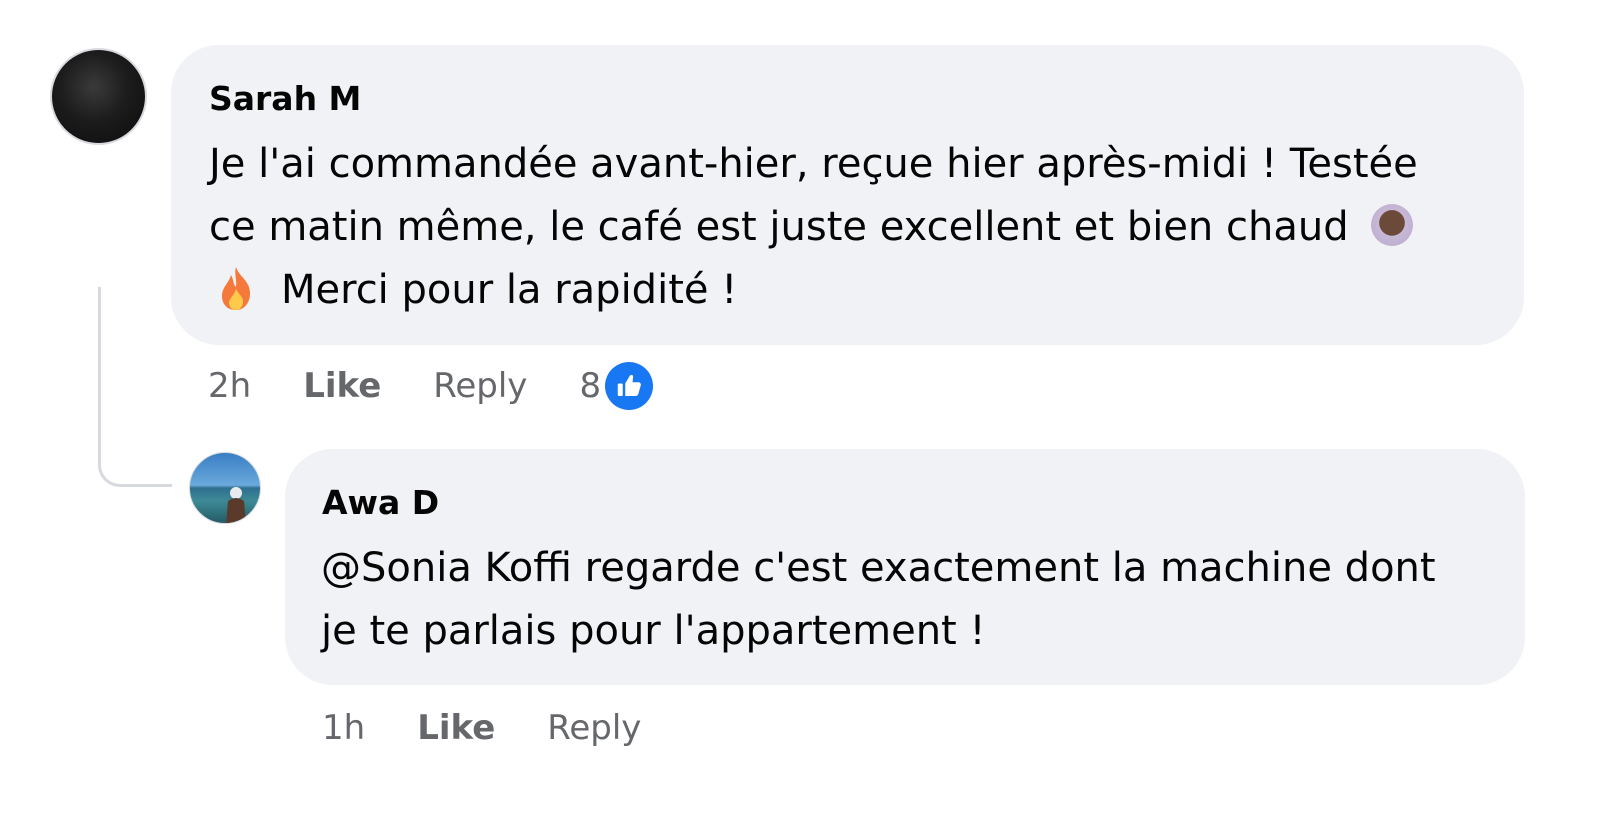 The width and height of the screenshot is (1600, 815). I want to click on comment-actions: 1h Like Reply, so click(507, 728).